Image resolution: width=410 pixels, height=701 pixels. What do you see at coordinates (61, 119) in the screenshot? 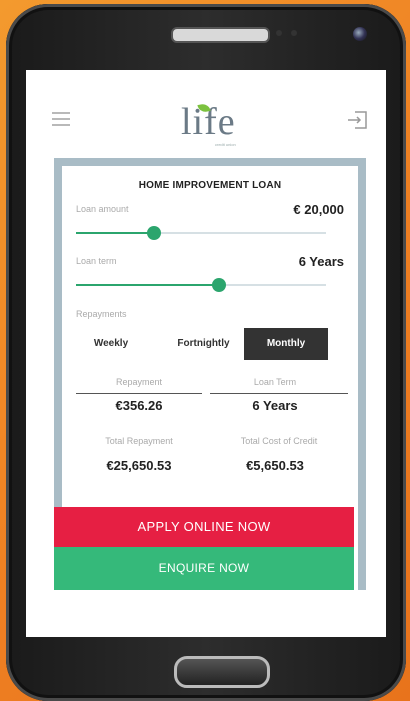
I see `hamburger-menu-icon` at bounding box center [61, 119].